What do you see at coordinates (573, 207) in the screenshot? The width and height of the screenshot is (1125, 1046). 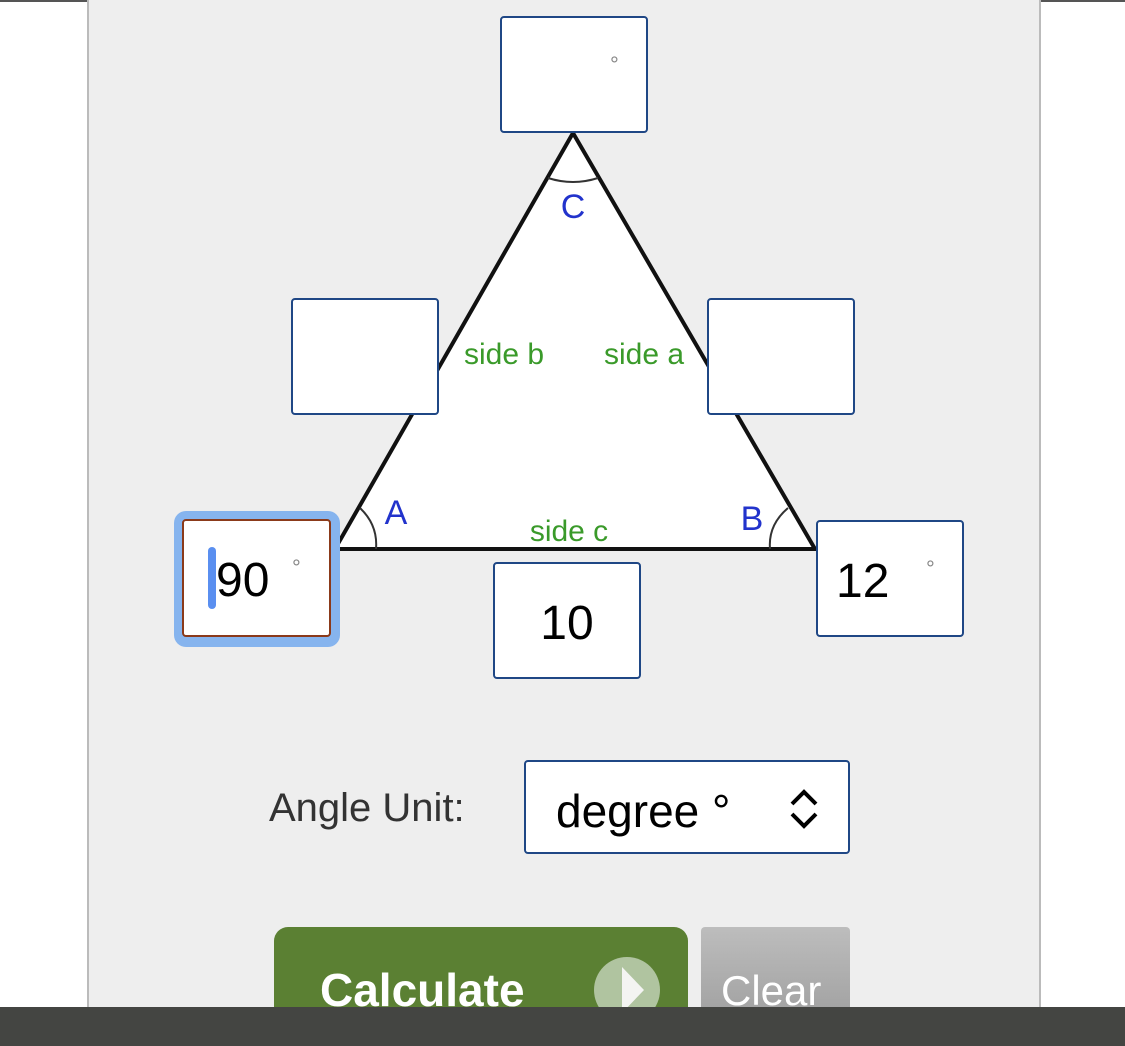 I see `vertex-label-c: C` at bounding box center [573, 207].